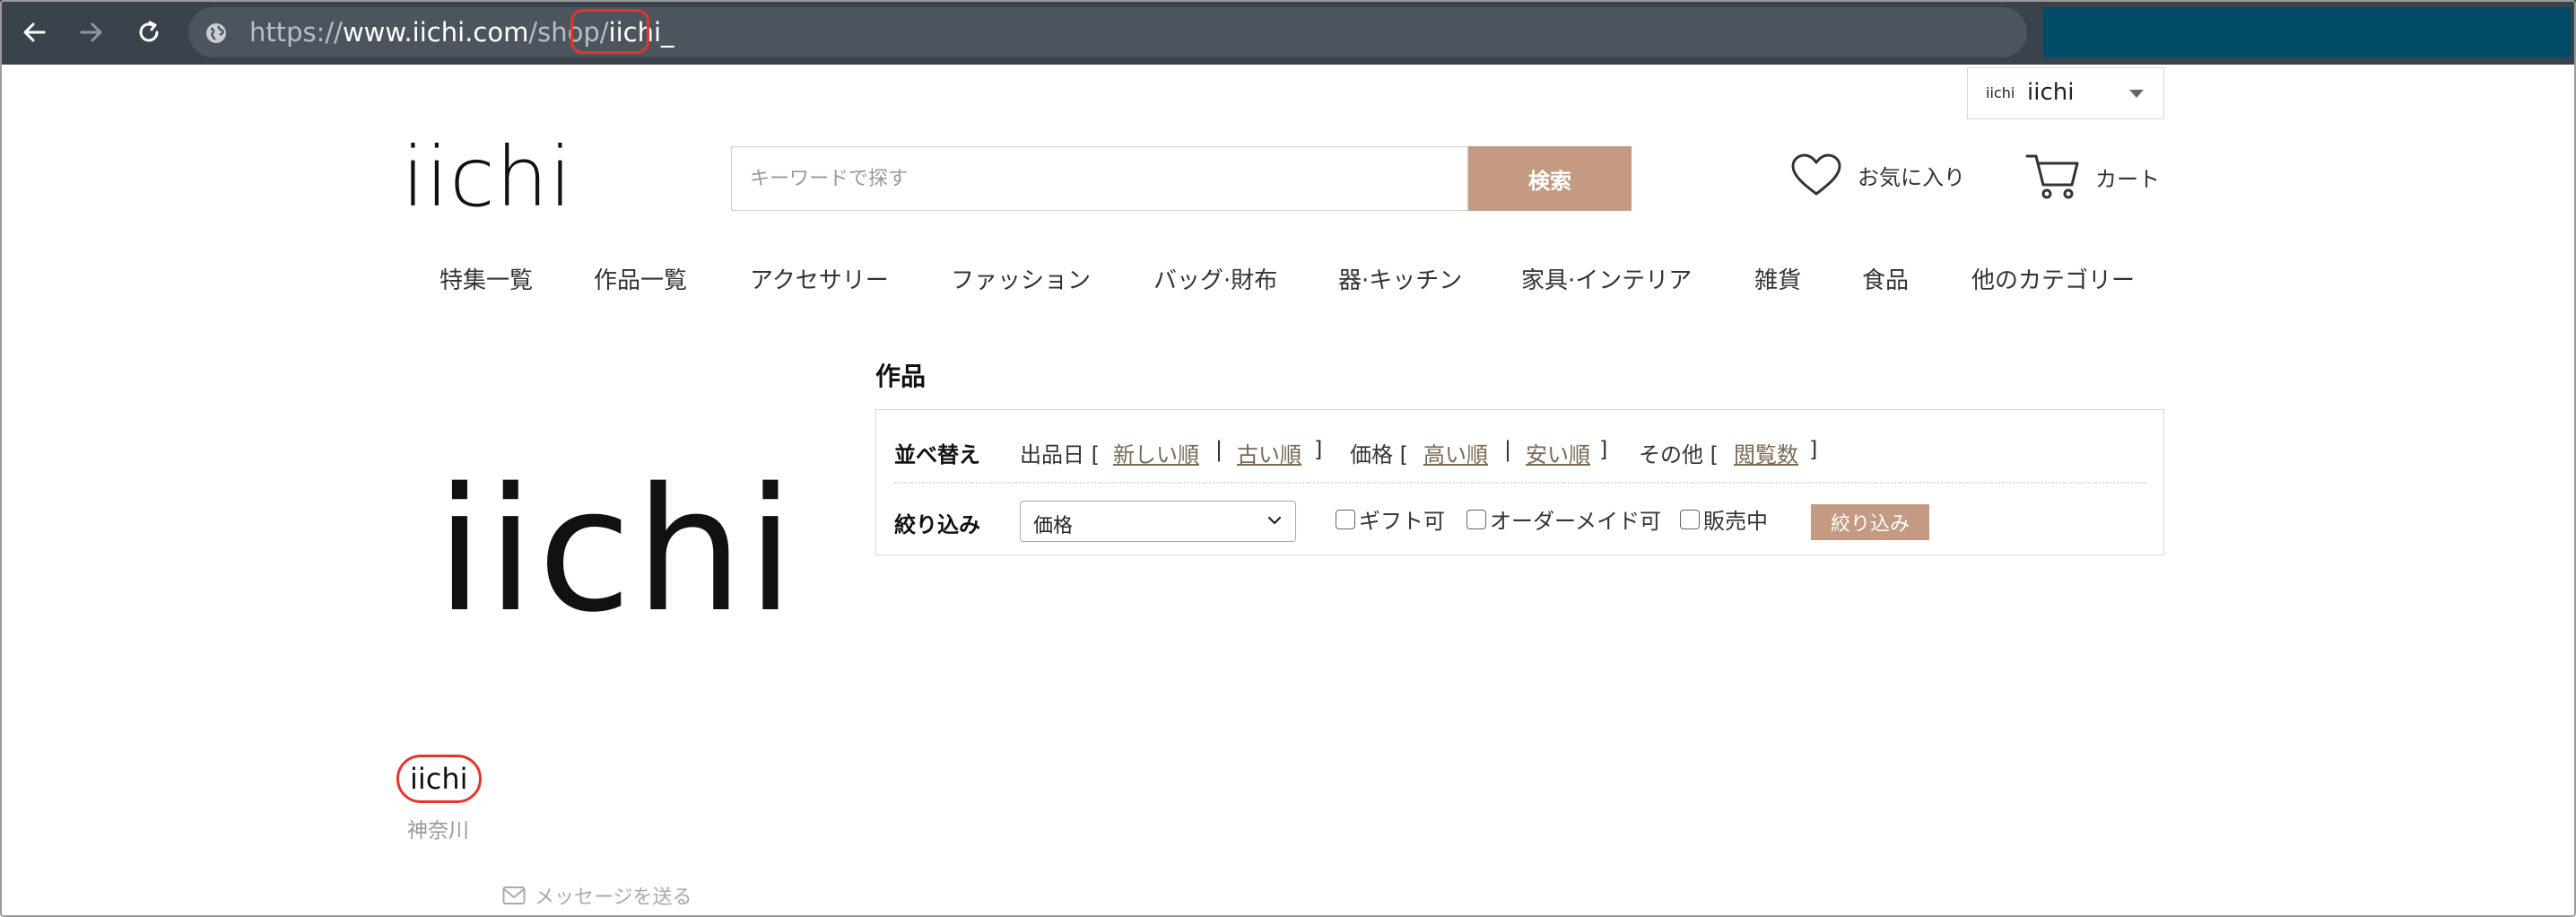  I want to click on address-bar: https://www.iichi.com/shop/iichi_, so click(1107, 32).